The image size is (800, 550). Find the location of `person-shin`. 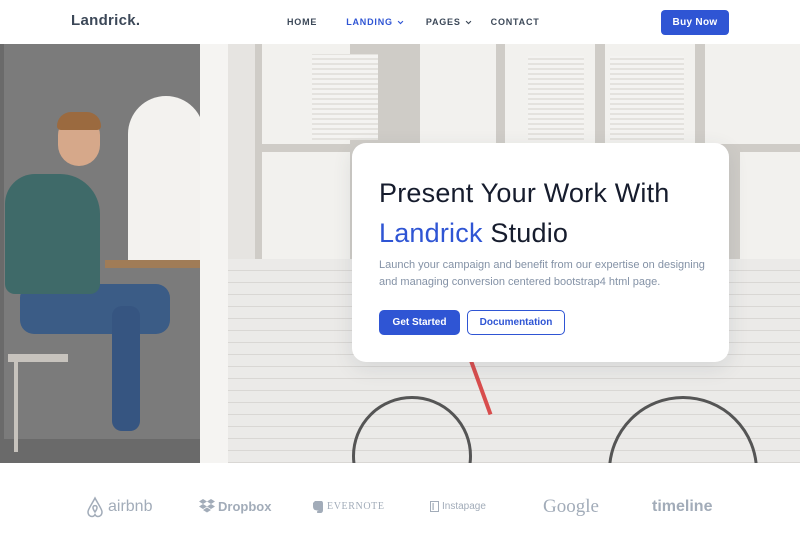

person-shin is located at coordinates (126, 368).